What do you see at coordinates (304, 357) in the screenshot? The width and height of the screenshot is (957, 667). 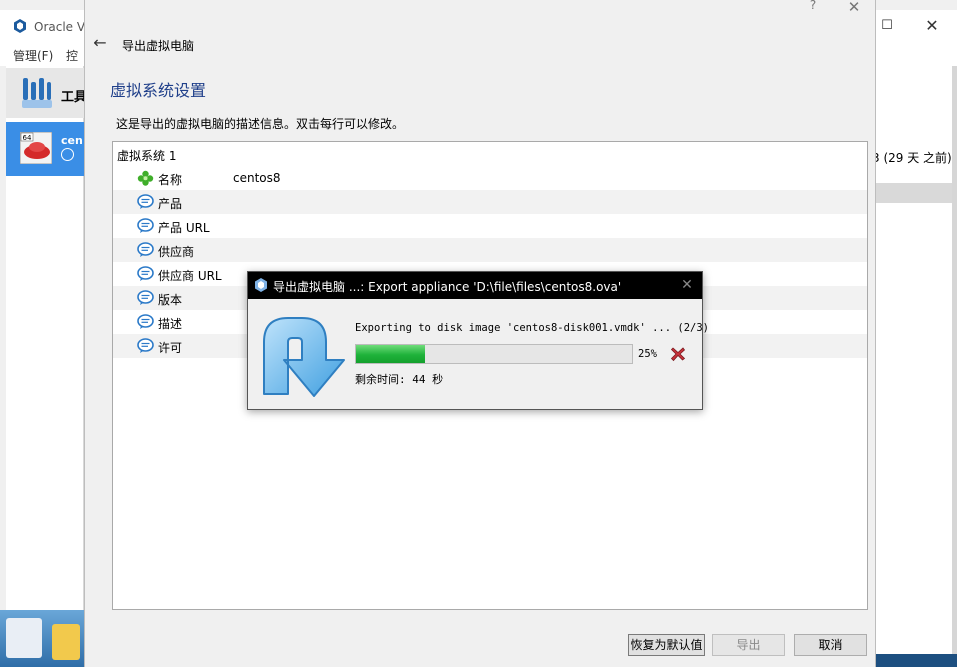 I see `export-arrow-icon` at bounding box center [304, 357].